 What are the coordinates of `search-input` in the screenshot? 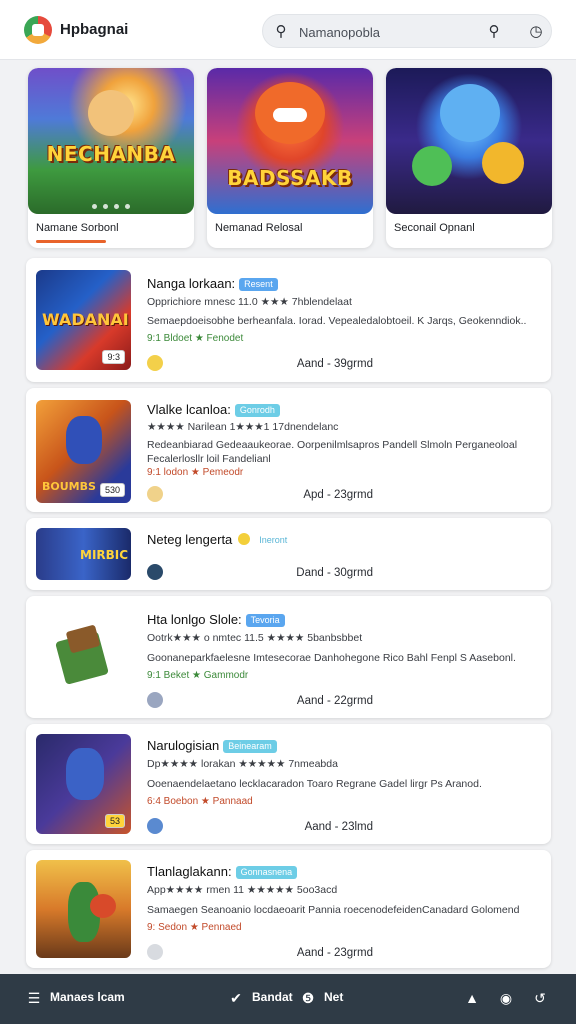 It's located at (384, 32).